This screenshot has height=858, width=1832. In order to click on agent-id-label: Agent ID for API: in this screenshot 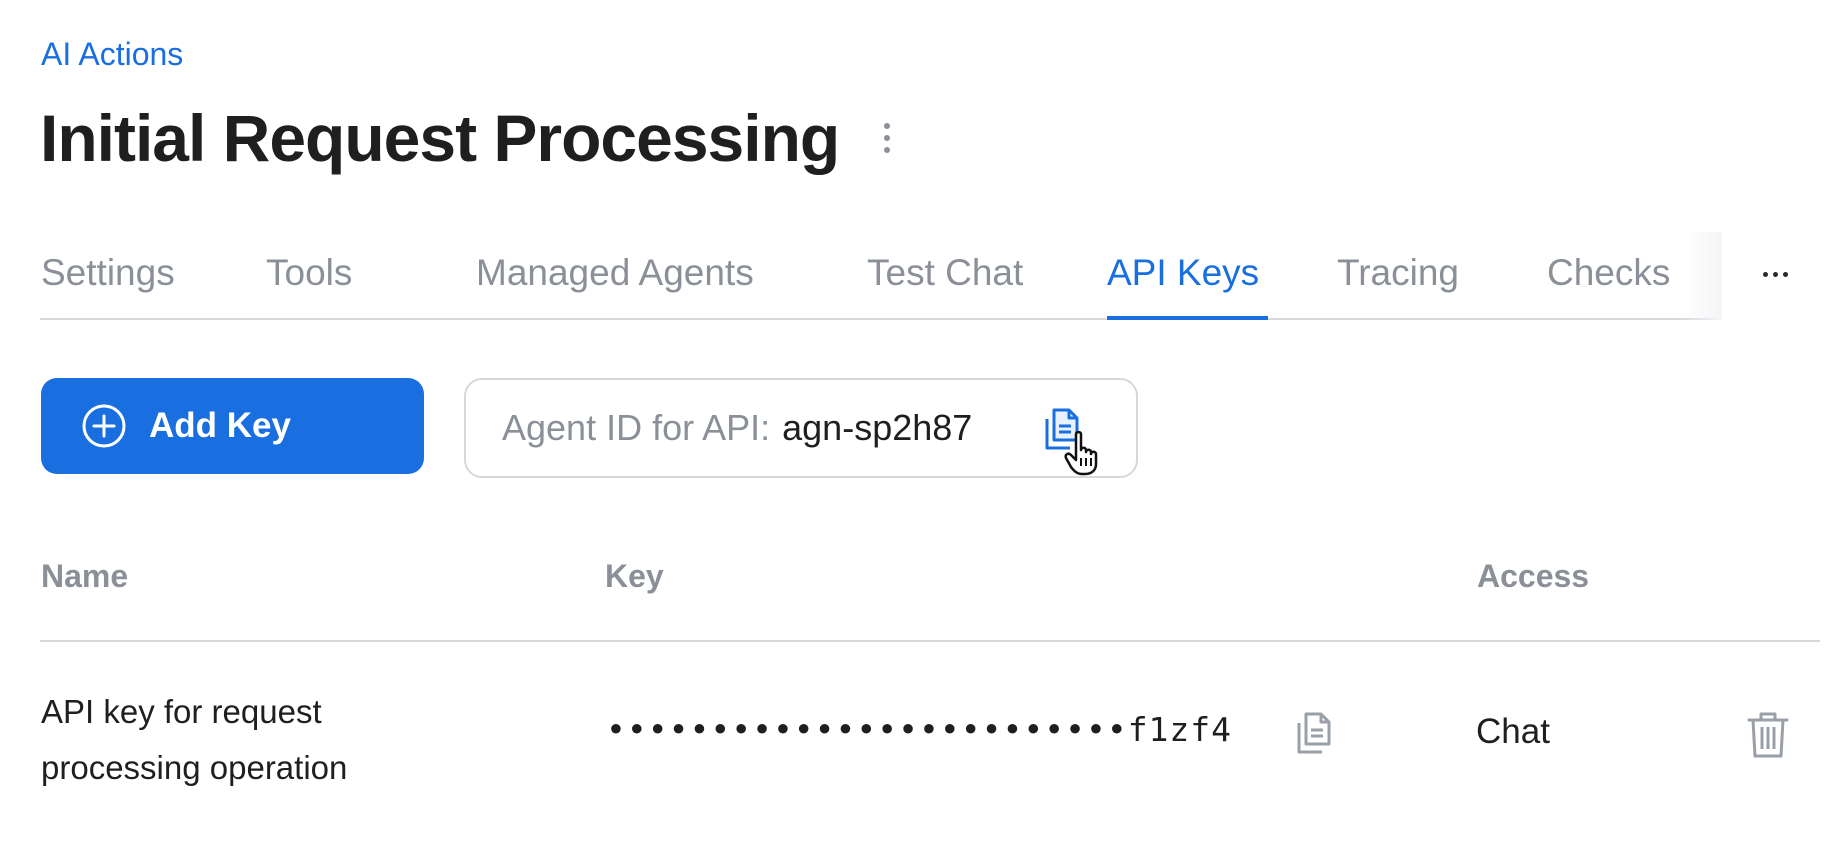, I will do `click(636, 427)`.